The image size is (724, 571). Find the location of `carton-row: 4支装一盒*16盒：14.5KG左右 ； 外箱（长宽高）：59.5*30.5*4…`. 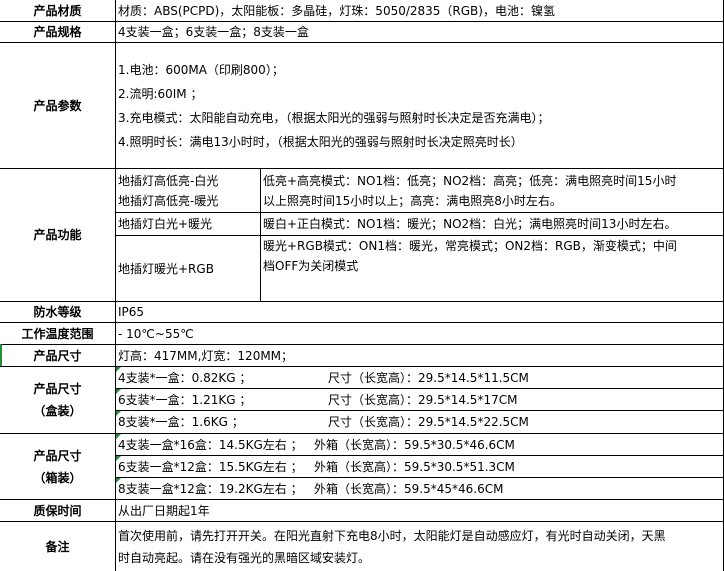

carton-row: 4支装一盒*16盒：14.5KG左右 ； 外箱（长宽高）：59.5*30.5*4… is located at coordinates (420, 444).